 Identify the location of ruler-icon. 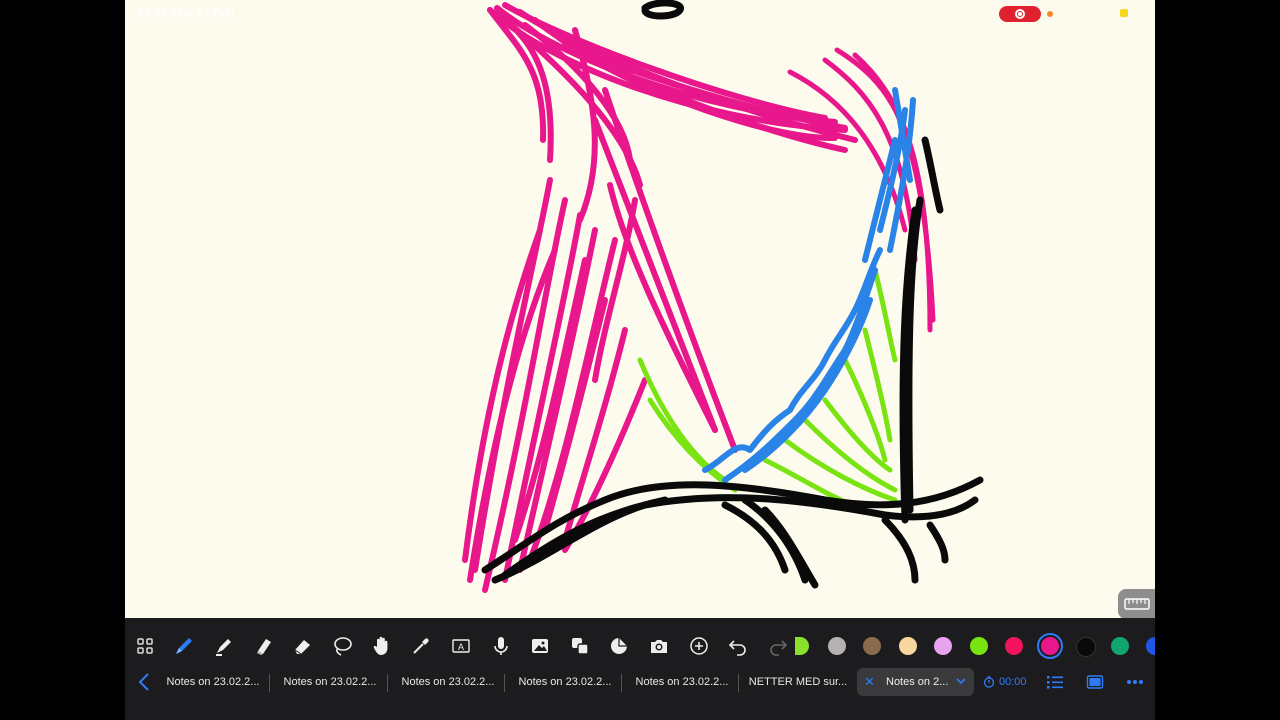
(1136, 604).